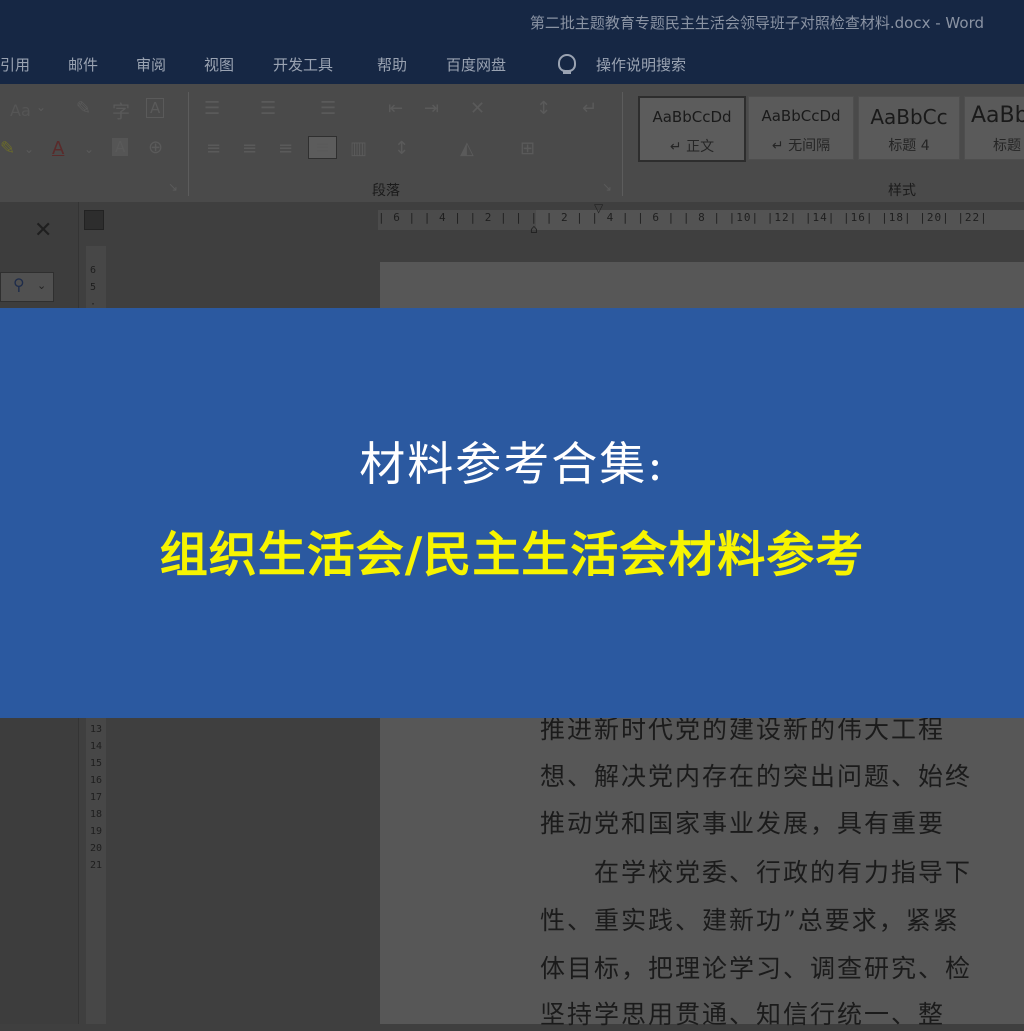  I want to click on search-icon: ⚲, so click(19, 284).